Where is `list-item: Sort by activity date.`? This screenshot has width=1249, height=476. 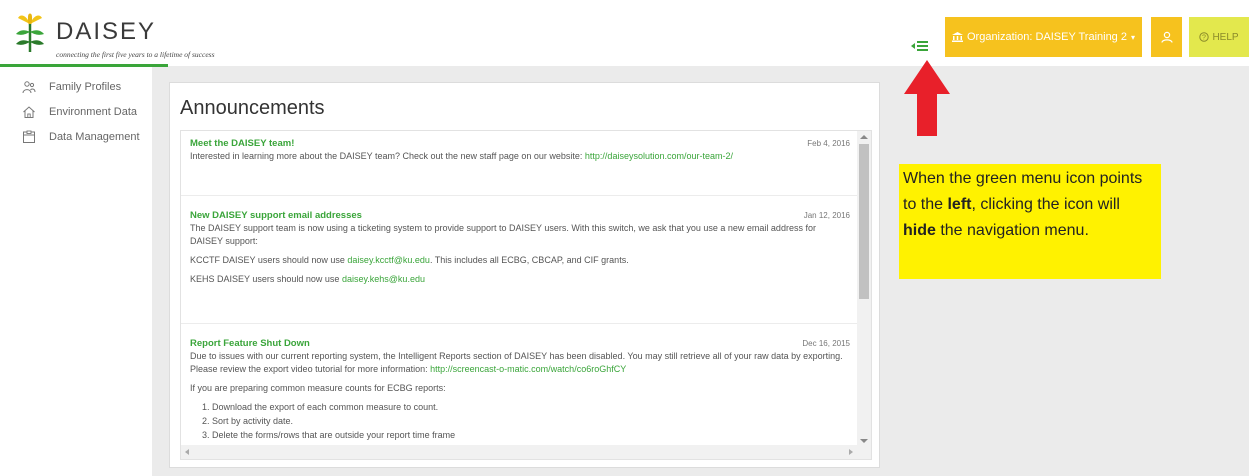
list-item: Sort by activity date. is located at coordinates (531, 421).